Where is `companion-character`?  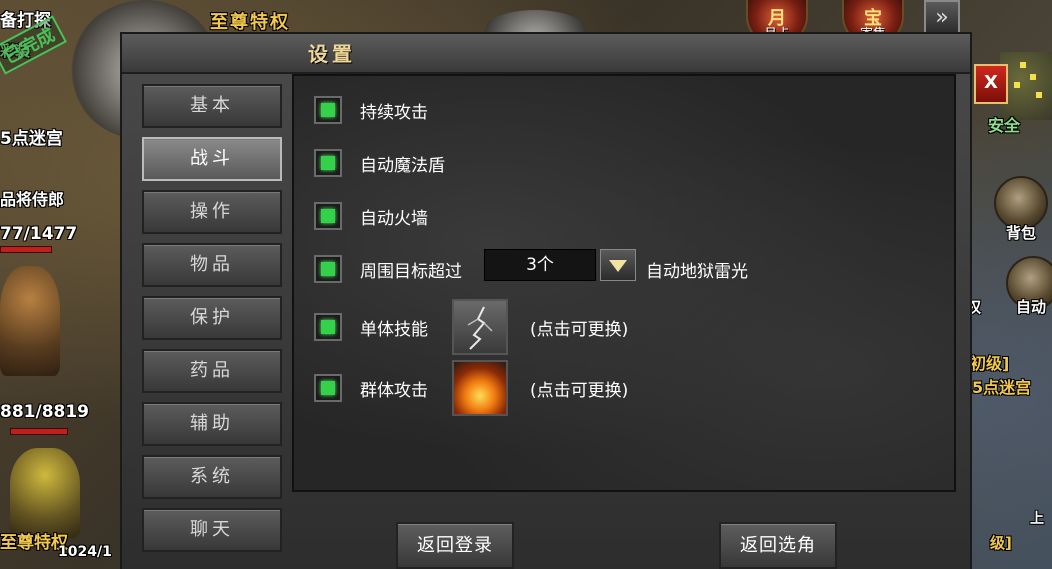 companion-character is located at coordinates (45, 493).